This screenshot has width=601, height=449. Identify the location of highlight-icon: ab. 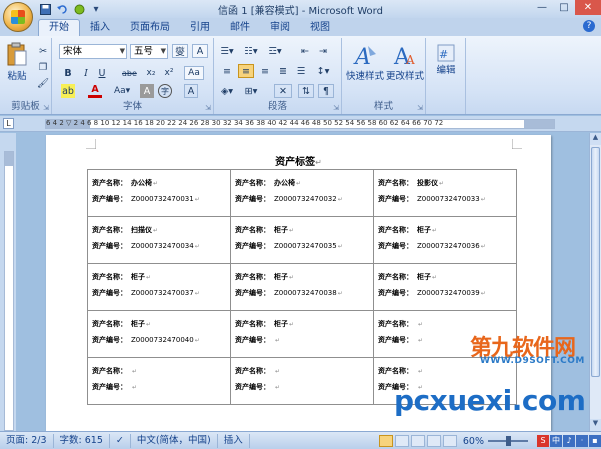
(68, 91).